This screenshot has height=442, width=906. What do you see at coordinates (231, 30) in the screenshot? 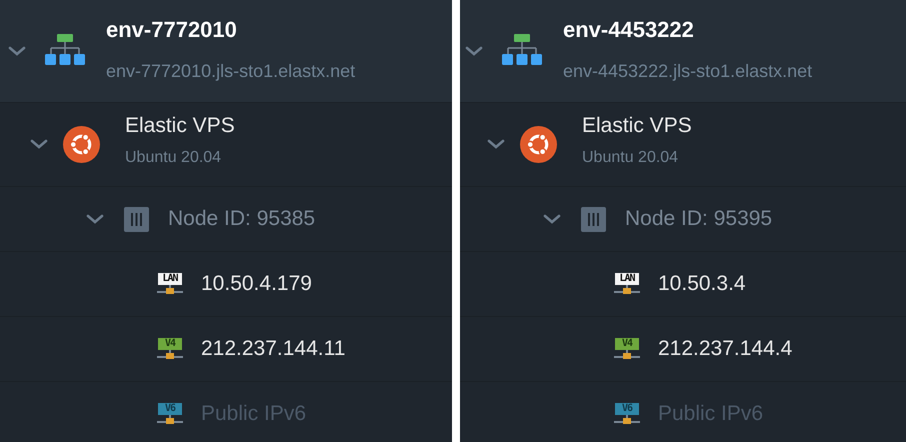
I see `environment-name: env-7772010` at bounding box center [231, 30].